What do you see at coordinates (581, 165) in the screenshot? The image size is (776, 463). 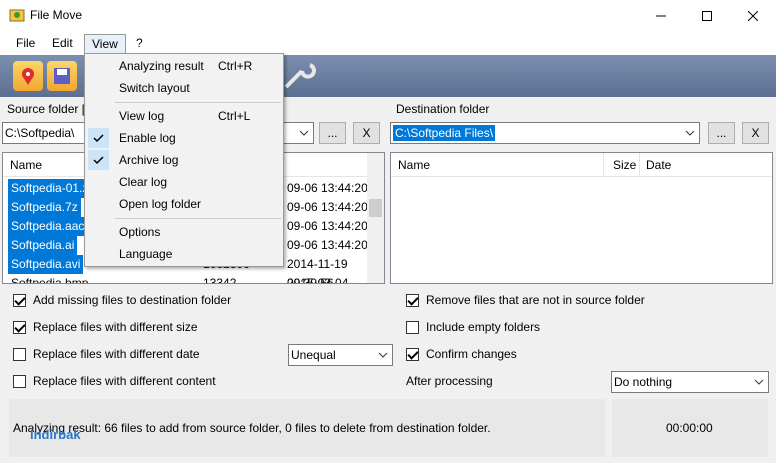 I see `destination-list-header: Name Size Date` at bounding box center [581, 165].